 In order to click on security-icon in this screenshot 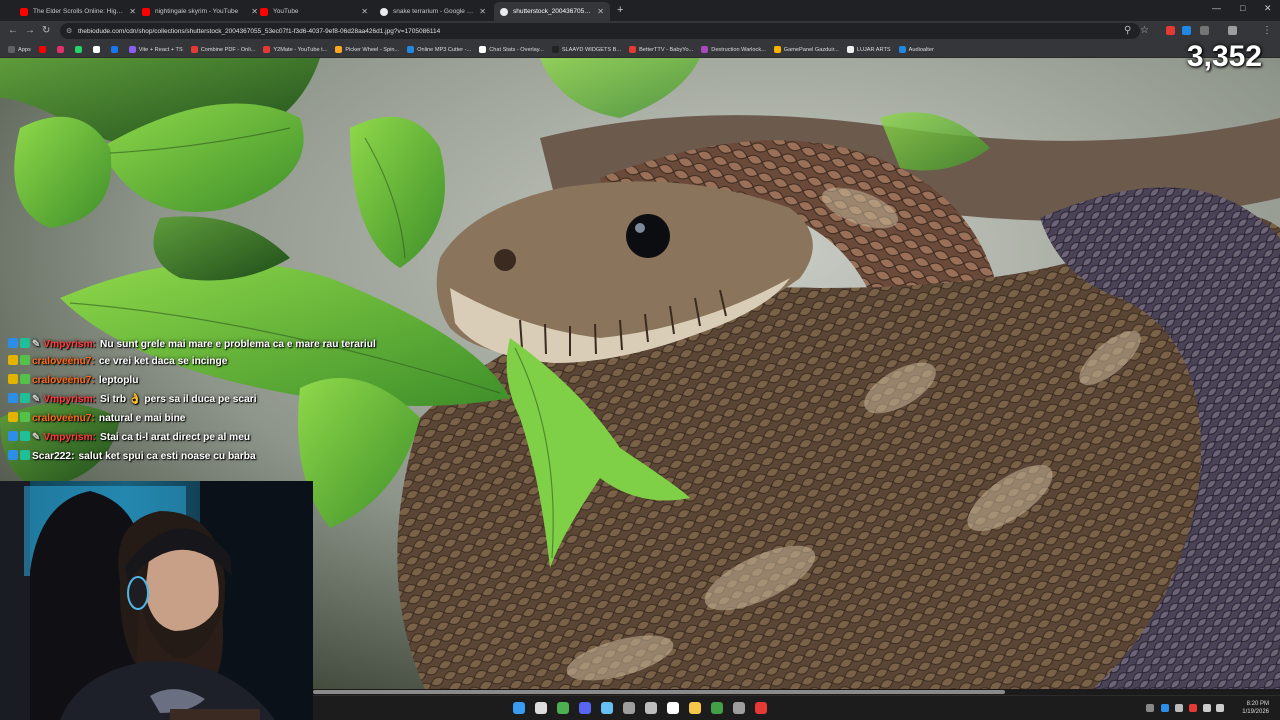, I will do `click(761, 708)`.